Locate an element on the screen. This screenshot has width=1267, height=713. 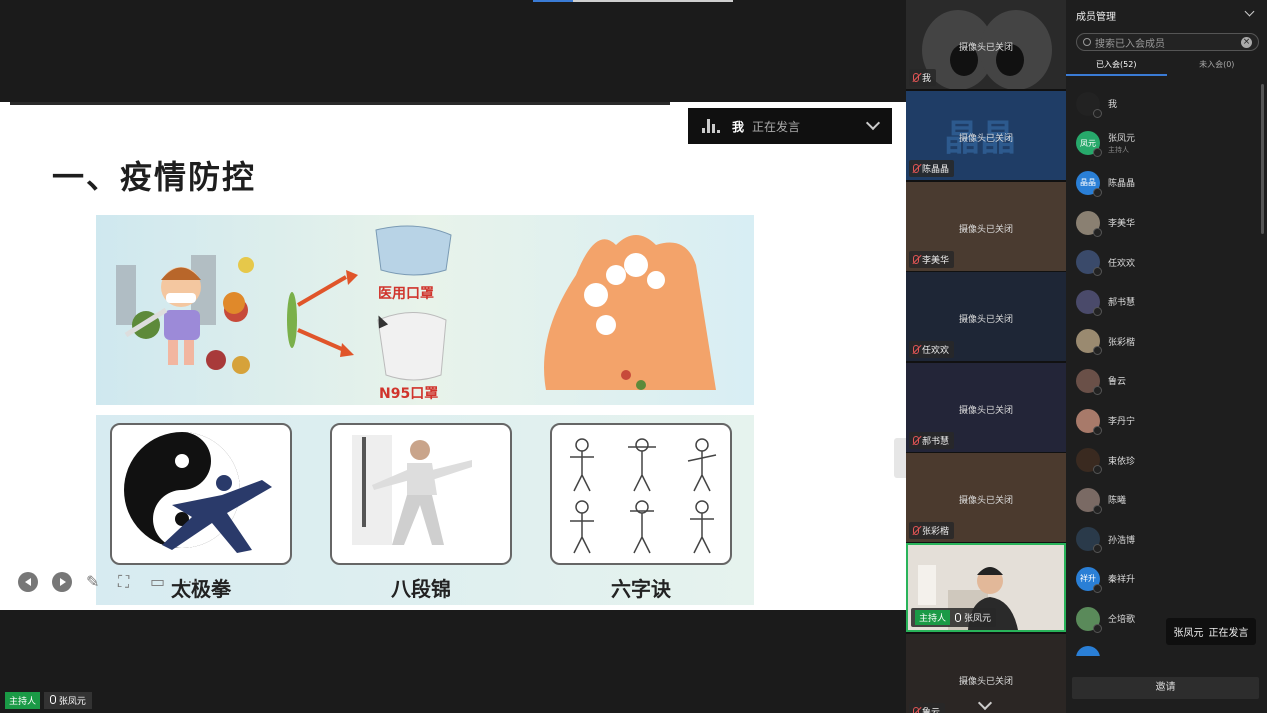
member-role: 主持人 is located at coordinates (1118, 150).